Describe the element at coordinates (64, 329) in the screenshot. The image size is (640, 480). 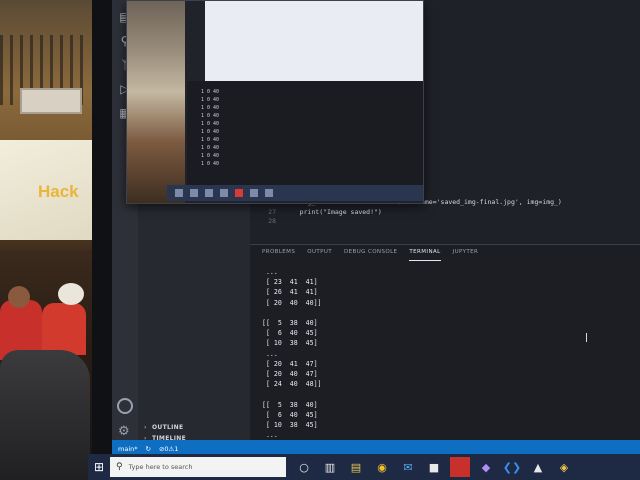
I see `attendee-shirt` at that location.